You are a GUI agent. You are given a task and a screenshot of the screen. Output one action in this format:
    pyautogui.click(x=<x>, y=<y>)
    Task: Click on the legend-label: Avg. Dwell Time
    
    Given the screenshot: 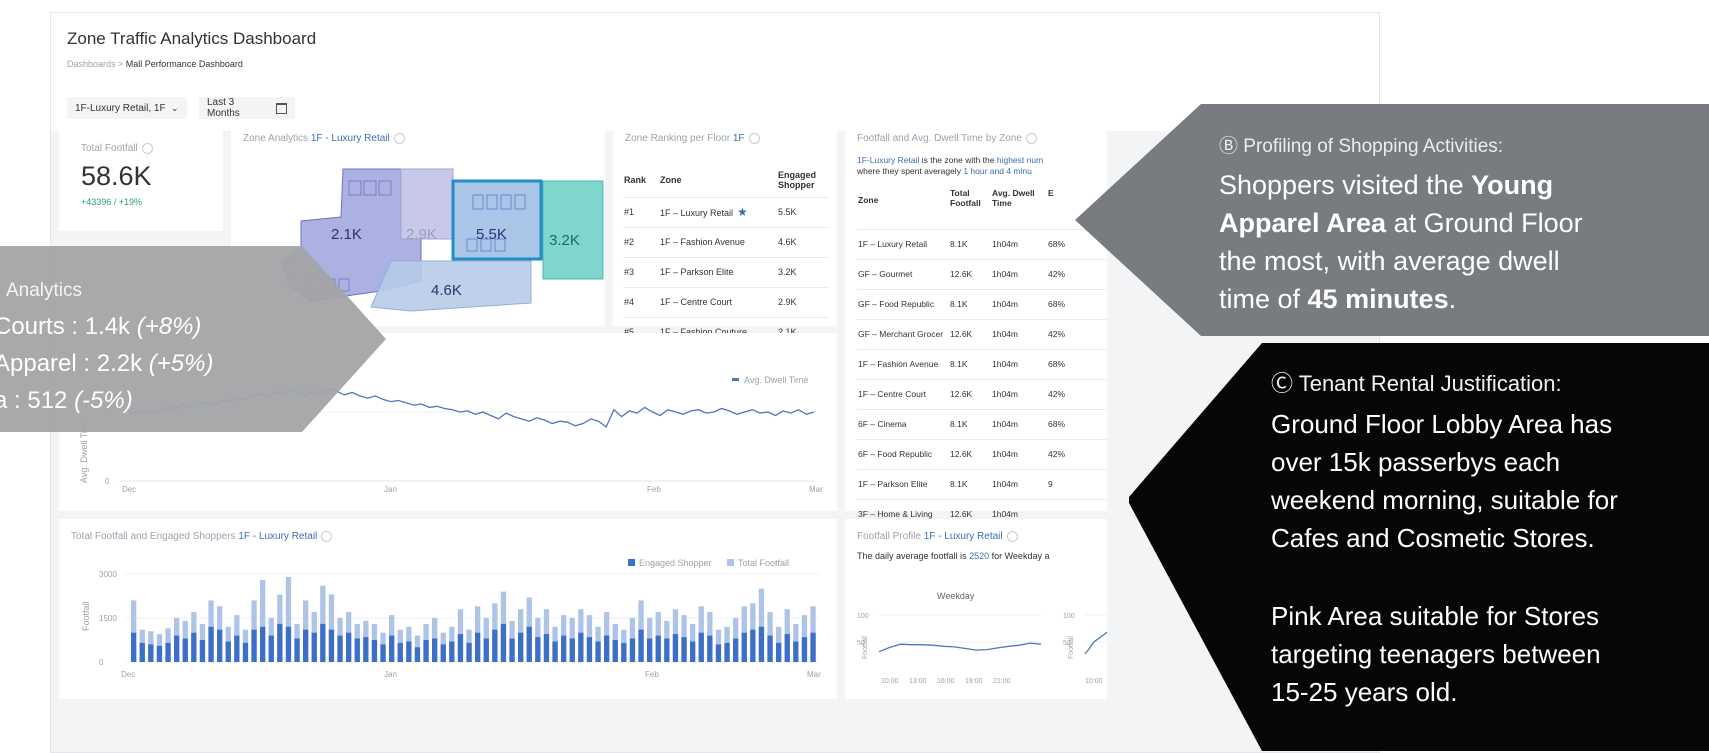 What is the action you would take?
    pyautogui.click(x=776, y=380)
    